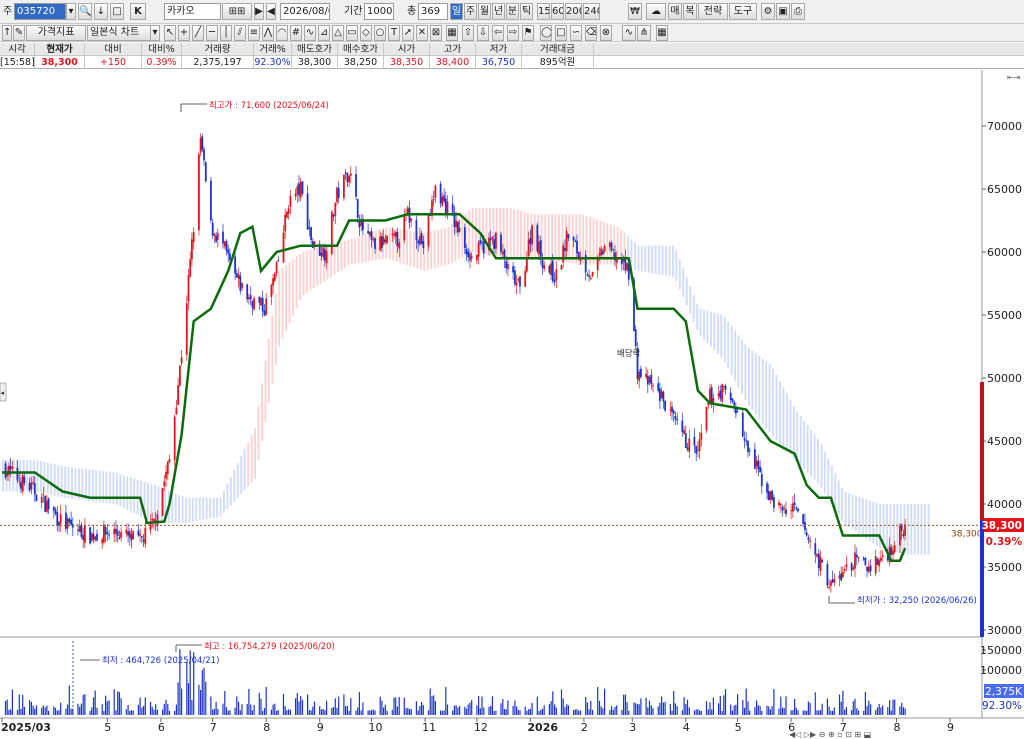  What do you see at coordinates (690, 11) in the screenshot?
I see `sell-button: 복` at bounding box center [690, 11].